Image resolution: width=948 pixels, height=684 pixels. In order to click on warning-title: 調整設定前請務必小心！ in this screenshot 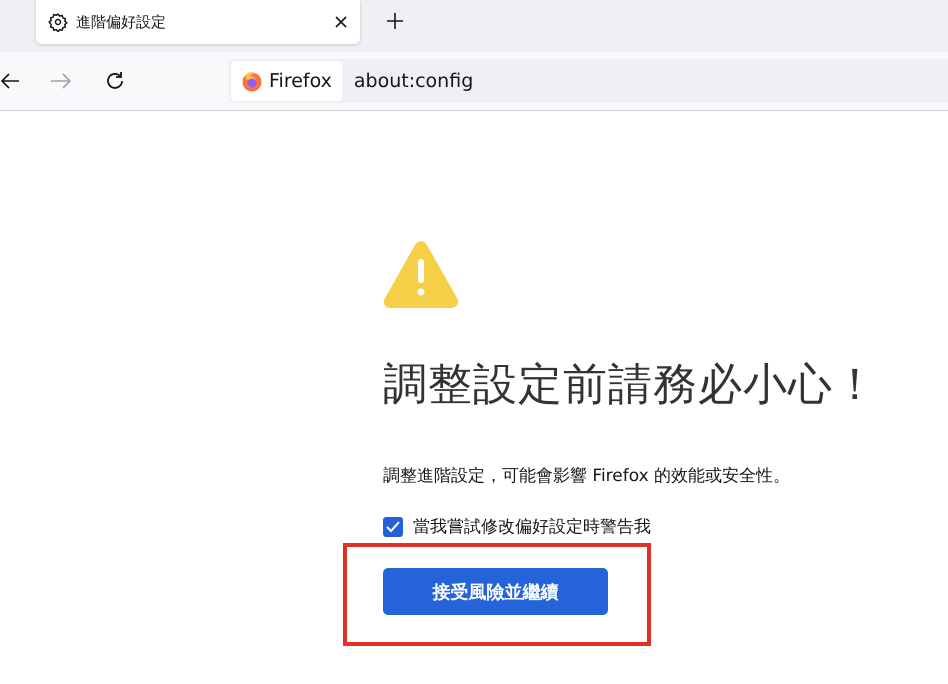, I will do `click(630, 385)`.